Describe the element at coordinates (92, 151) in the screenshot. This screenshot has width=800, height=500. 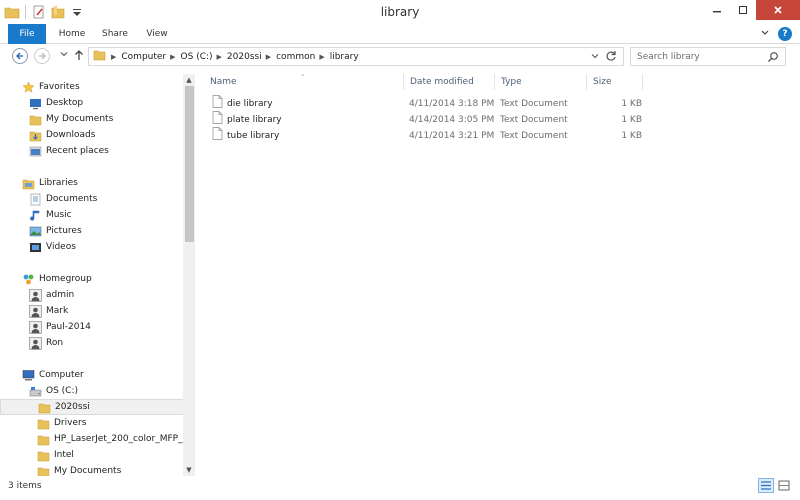
I see `nav-recent-places: Recent places` at that location.